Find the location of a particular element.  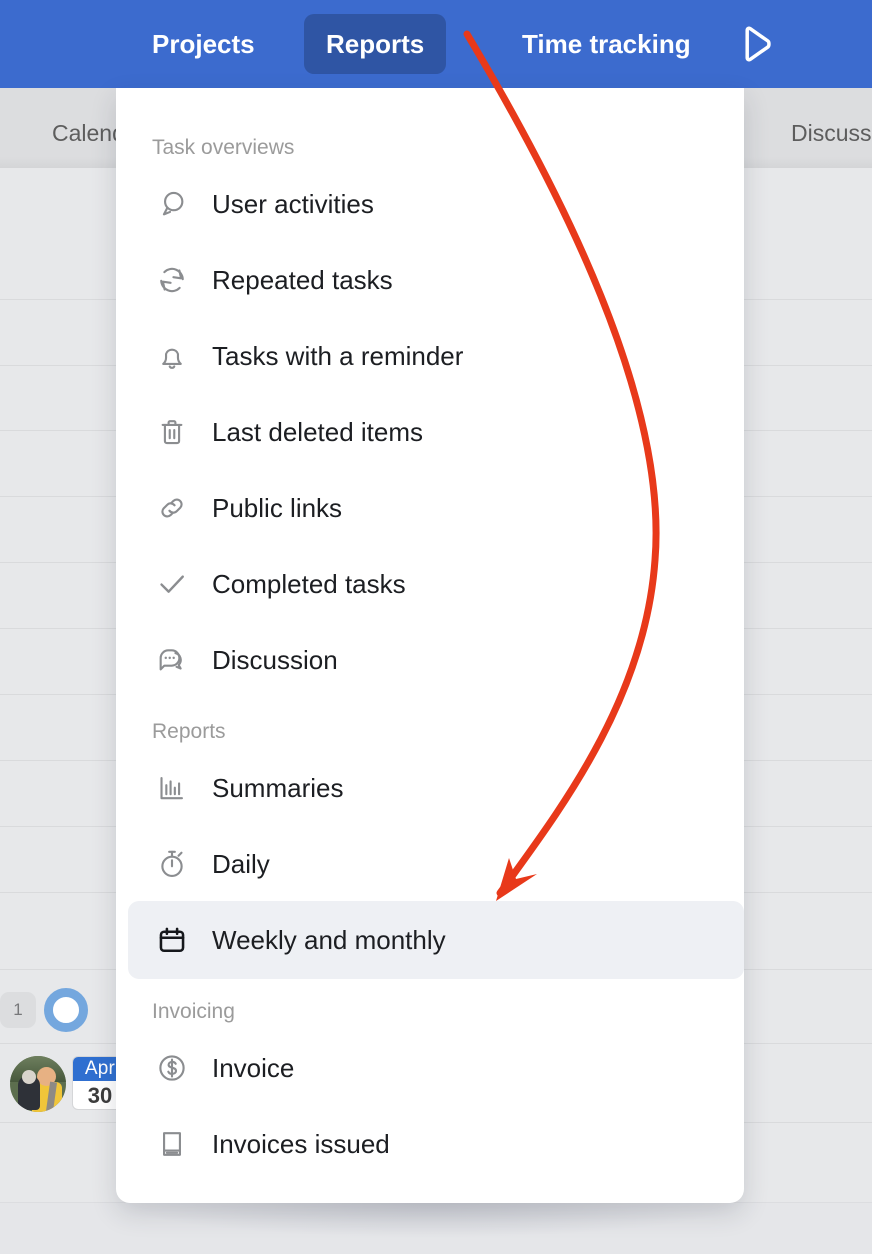

background-footer-area is located at coordinates (436, 1228).